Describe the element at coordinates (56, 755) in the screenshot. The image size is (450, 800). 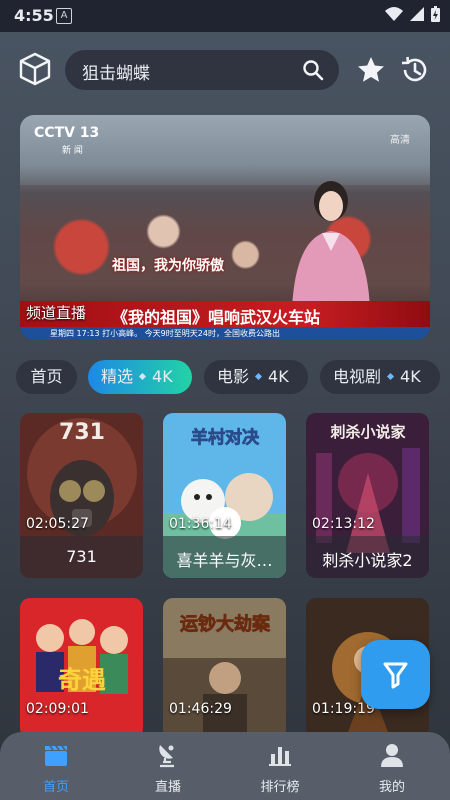
I see `clapperboard-icon` at that location.